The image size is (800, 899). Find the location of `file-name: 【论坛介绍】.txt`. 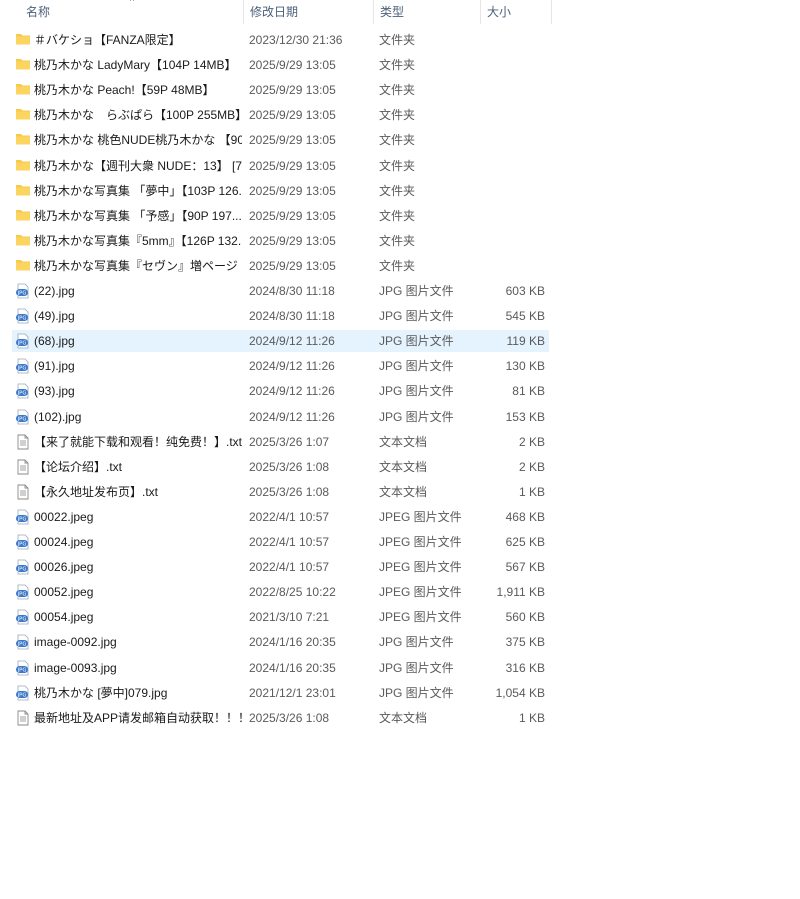

file-name: 【论坛介绍】.txt is located at coordinates (78, 466).